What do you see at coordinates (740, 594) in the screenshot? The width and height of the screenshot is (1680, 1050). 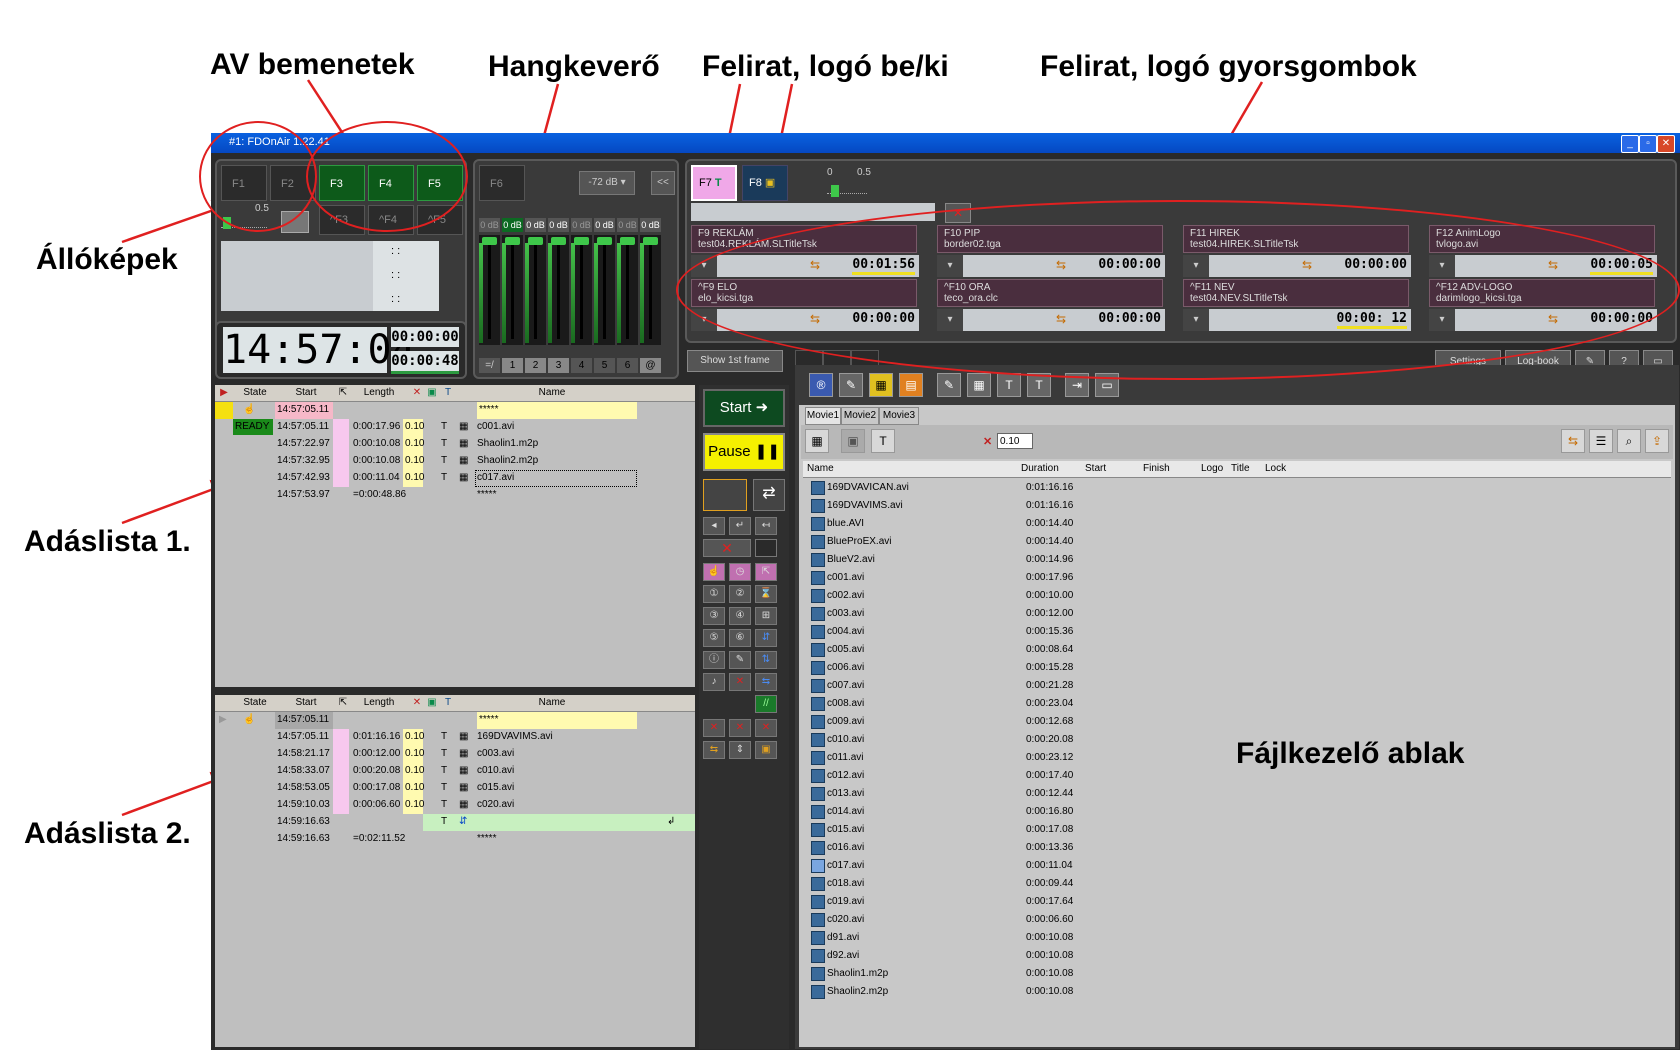 I see `av2-icon: ②` at bounding box center [740, 594].